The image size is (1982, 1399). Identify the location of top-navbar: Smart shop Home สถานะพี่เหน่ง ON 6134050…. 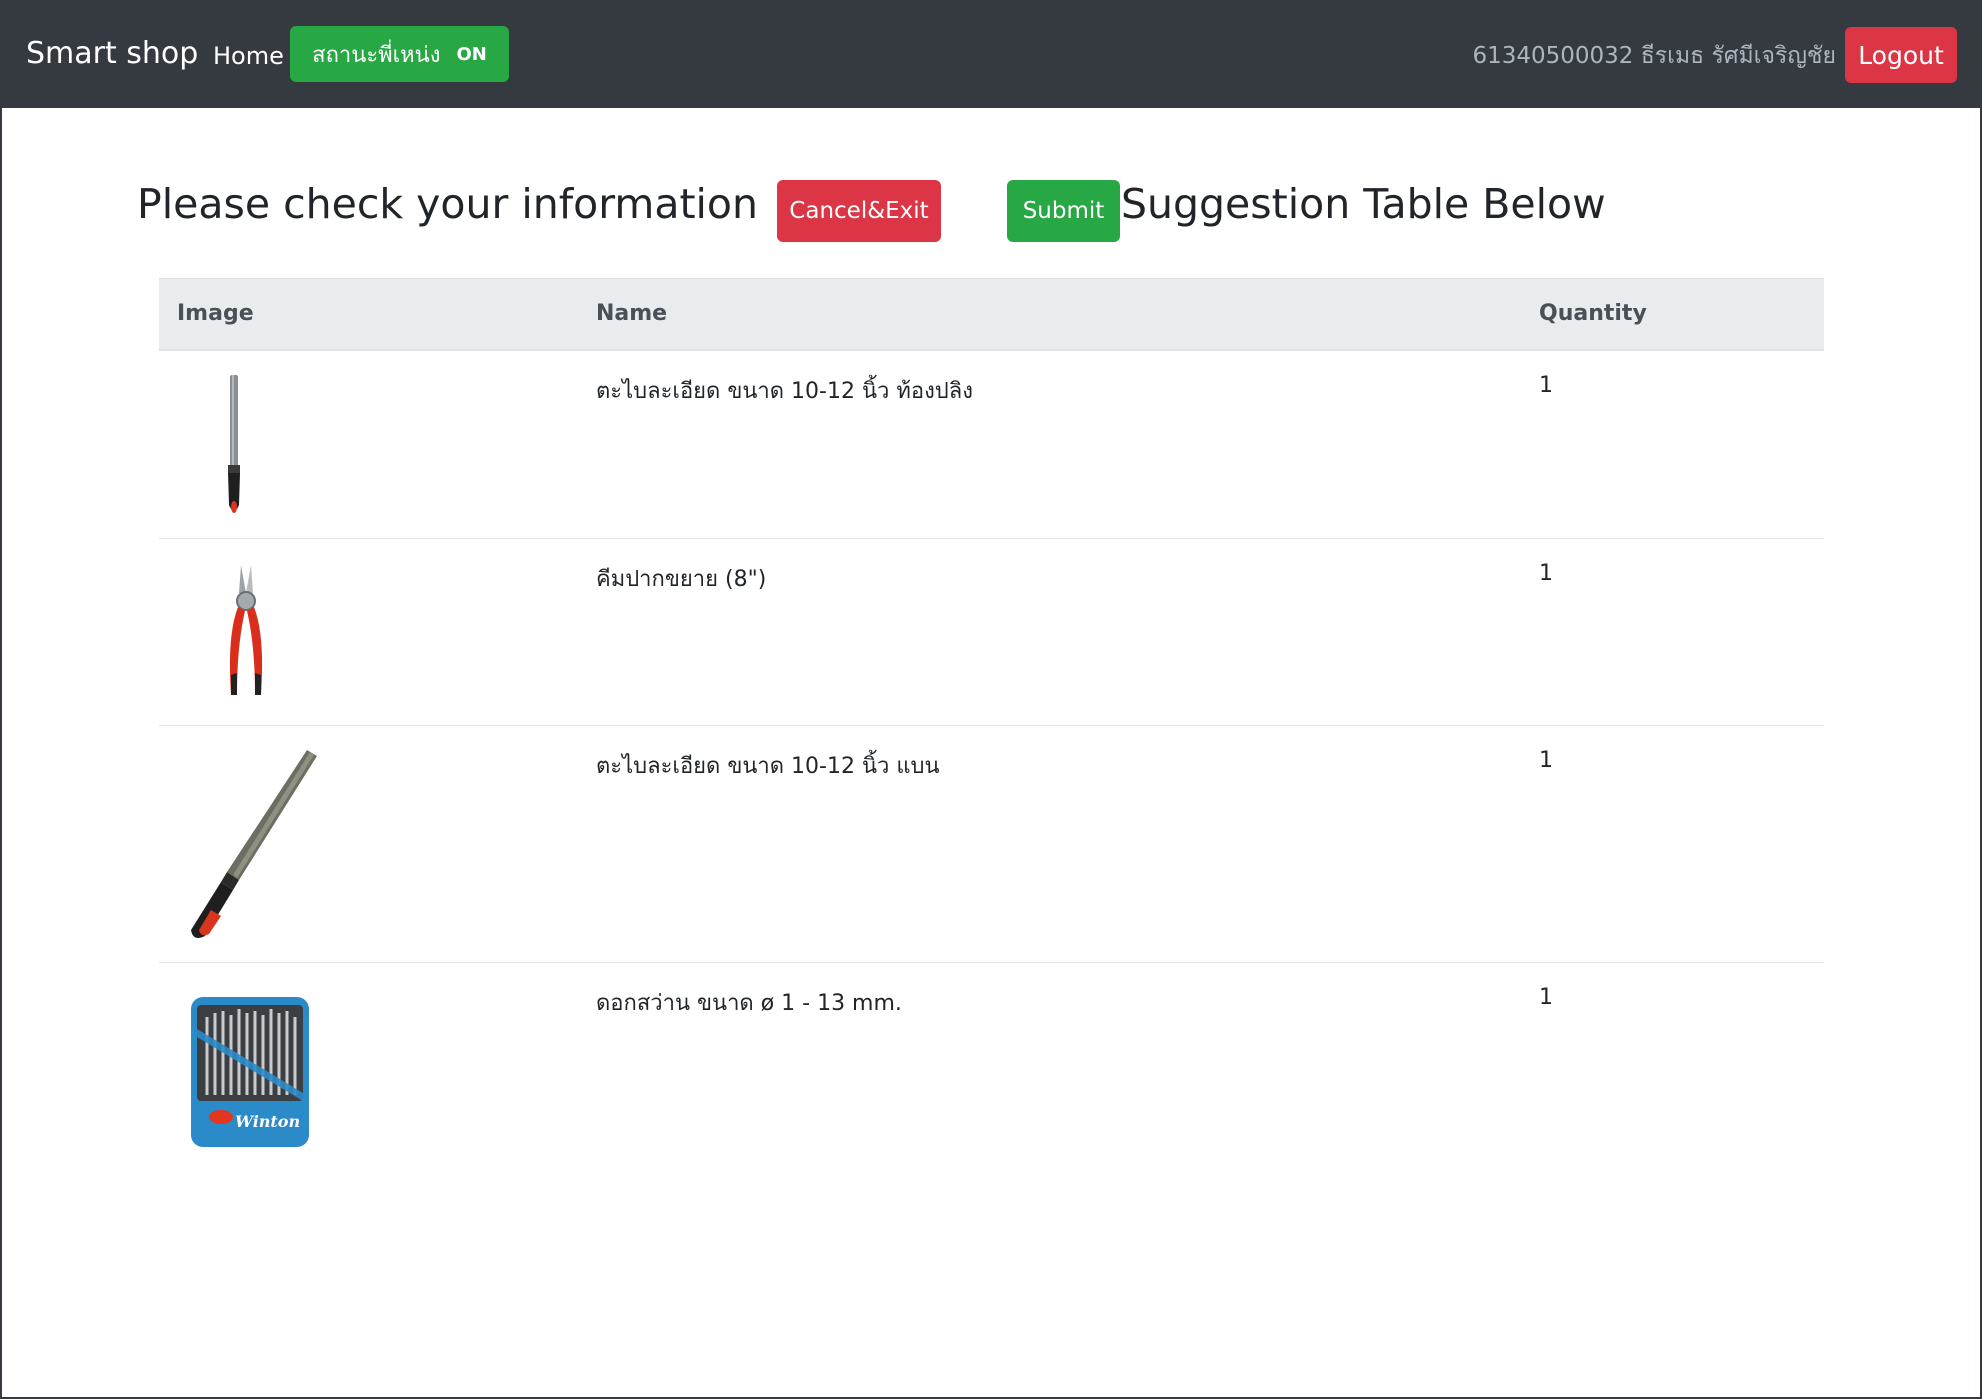
(991, 54).